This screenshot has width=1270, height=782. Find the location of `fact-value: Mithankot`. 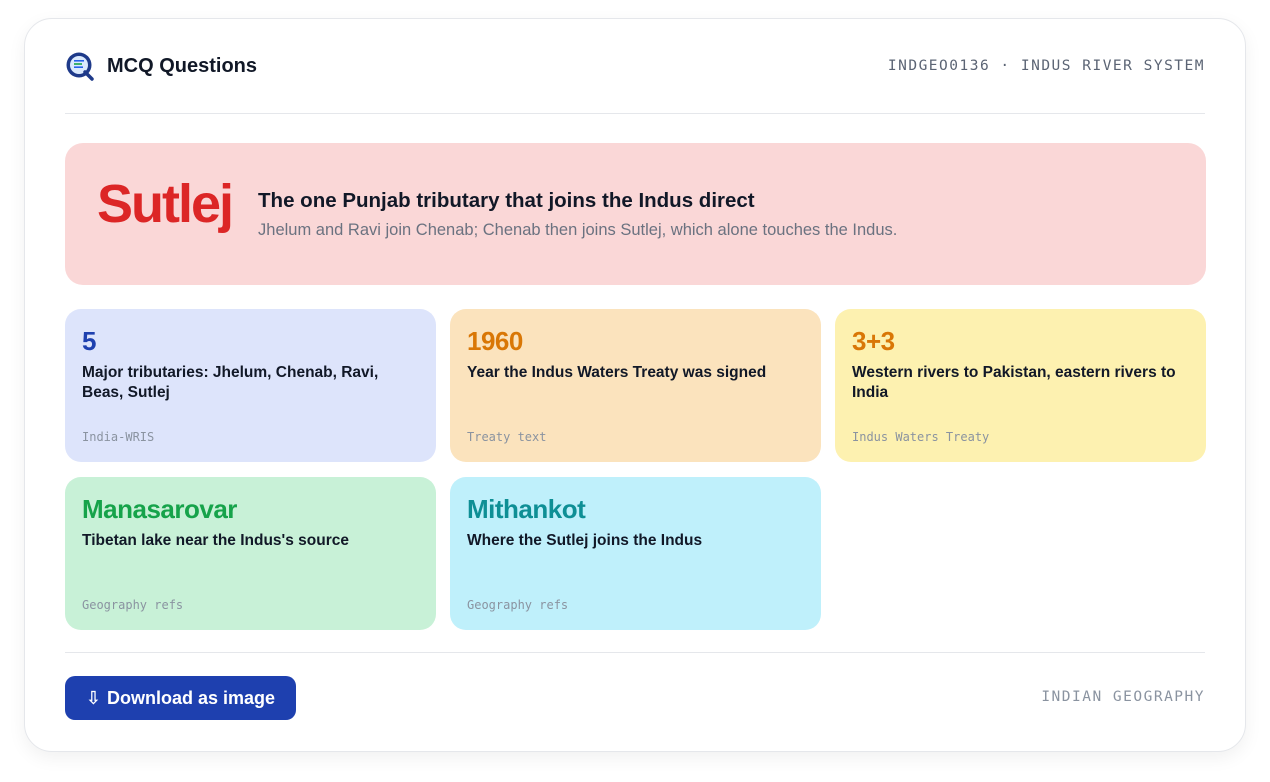

fact-value: Mithankot is located at coordinates (526, 509).